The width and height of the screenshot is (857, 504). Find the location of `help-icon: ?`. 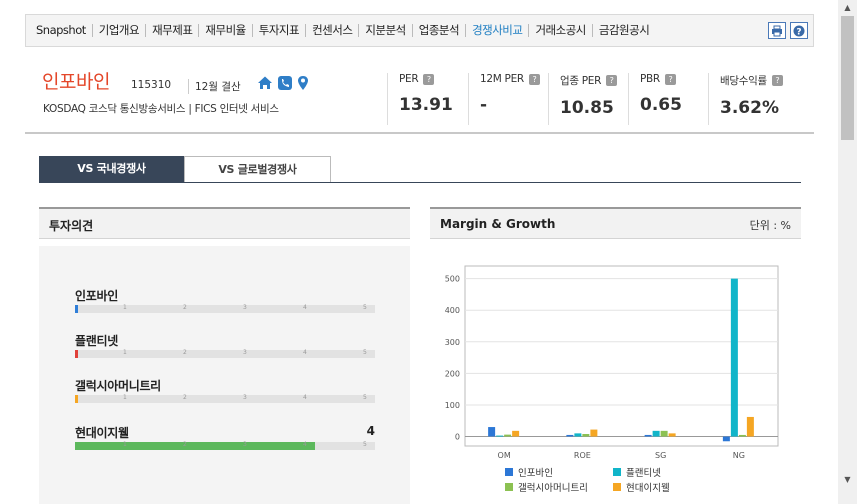

help-icon: ? is located at coordinates (799, 31).